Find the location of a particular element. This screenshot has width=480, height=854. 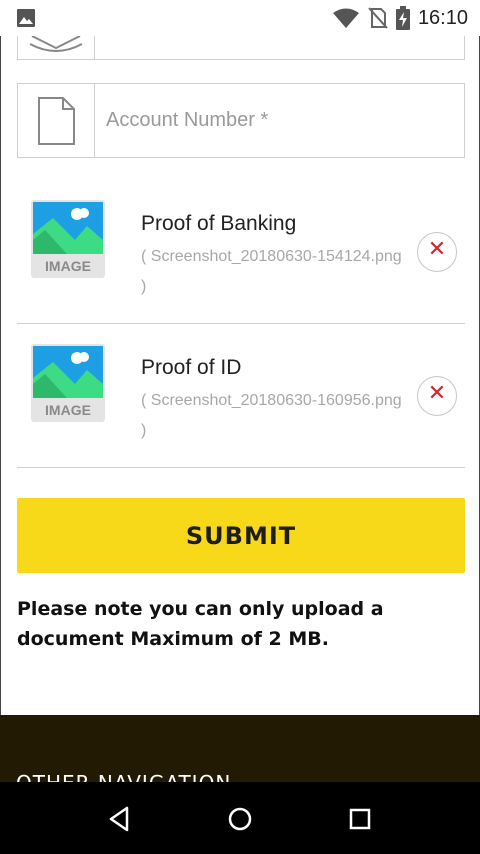

status-time: 16:10 is located at coordinates (442, 17).